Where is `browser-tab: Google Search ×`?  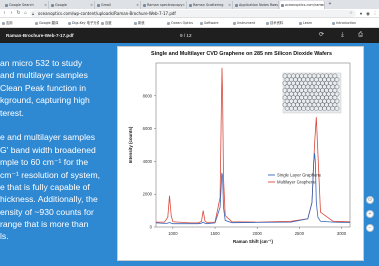
browser-tab: Google Search × is located at coordinates (26, 5).